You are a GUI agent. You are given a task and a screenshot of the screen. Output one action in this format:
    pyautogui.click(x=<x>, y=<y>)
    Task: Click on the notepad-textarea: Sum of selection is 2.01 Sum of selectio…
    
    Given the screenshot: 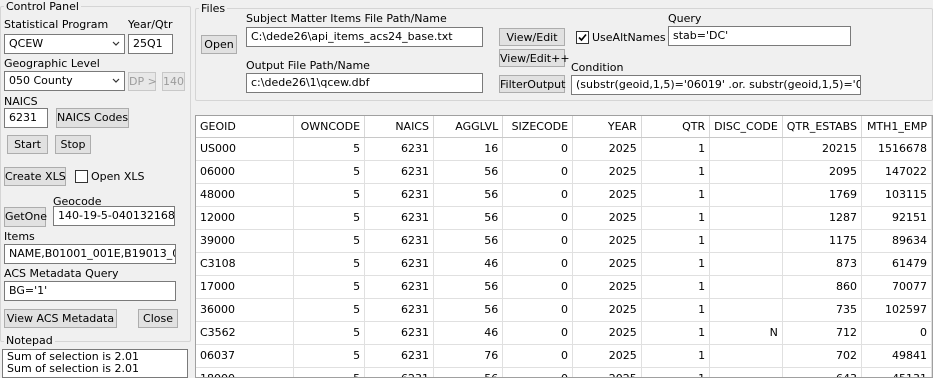 What is the action you would take?
    pyautogui.click(x=95, y=363)
    